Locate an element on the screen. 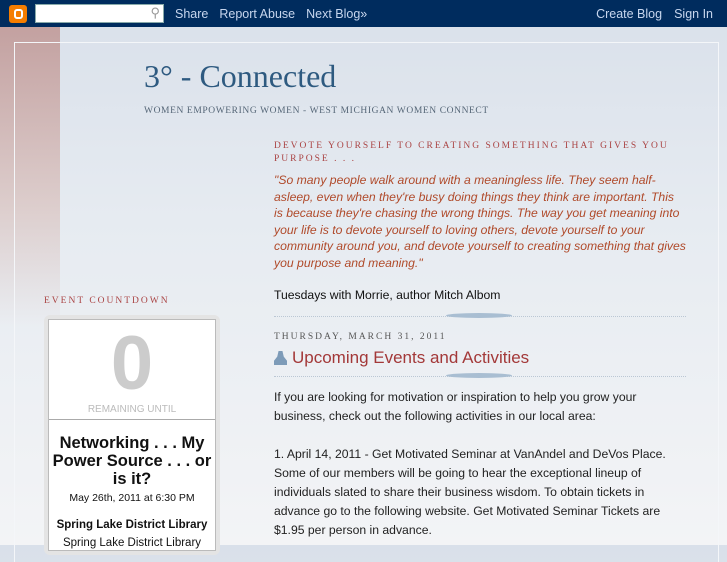 The image size is (727, 562). remaining-label: REMAINING UNTIL is located at coordinates (132, 412).